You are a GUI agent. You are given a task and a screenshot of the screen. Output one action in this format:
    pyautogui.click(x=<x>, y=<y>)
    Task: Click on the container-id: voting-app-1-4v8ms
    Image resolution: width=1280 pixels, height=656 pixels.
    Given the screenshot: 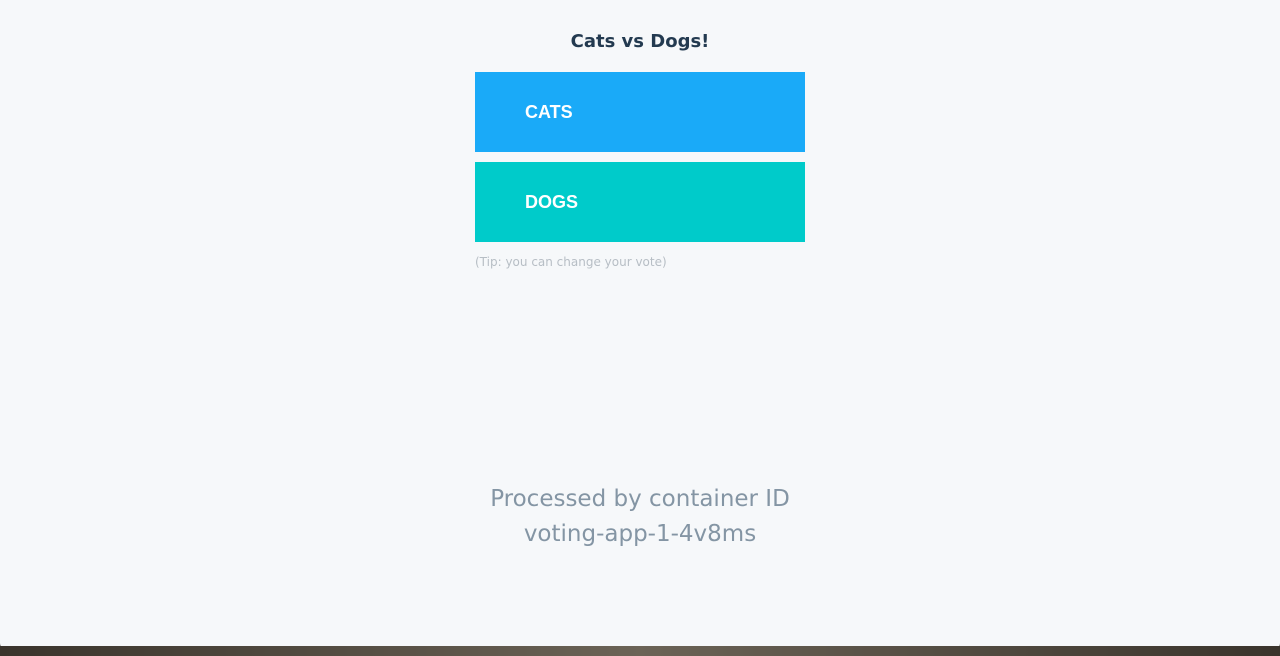 What is the action you would take?
    pyautogui.click(x=640, y=534)
    